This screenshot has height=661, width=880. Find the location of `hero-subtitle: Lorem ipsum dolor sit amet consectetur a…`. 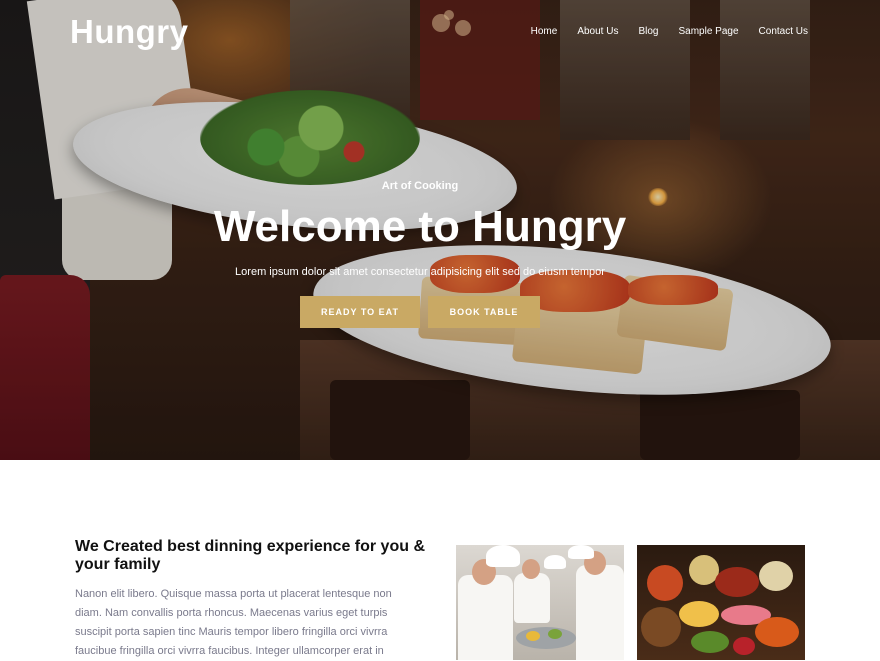

hero-subtitle: Lorem ipsum dolor sit amet consectetur a… is located at coordinates (420, 272).